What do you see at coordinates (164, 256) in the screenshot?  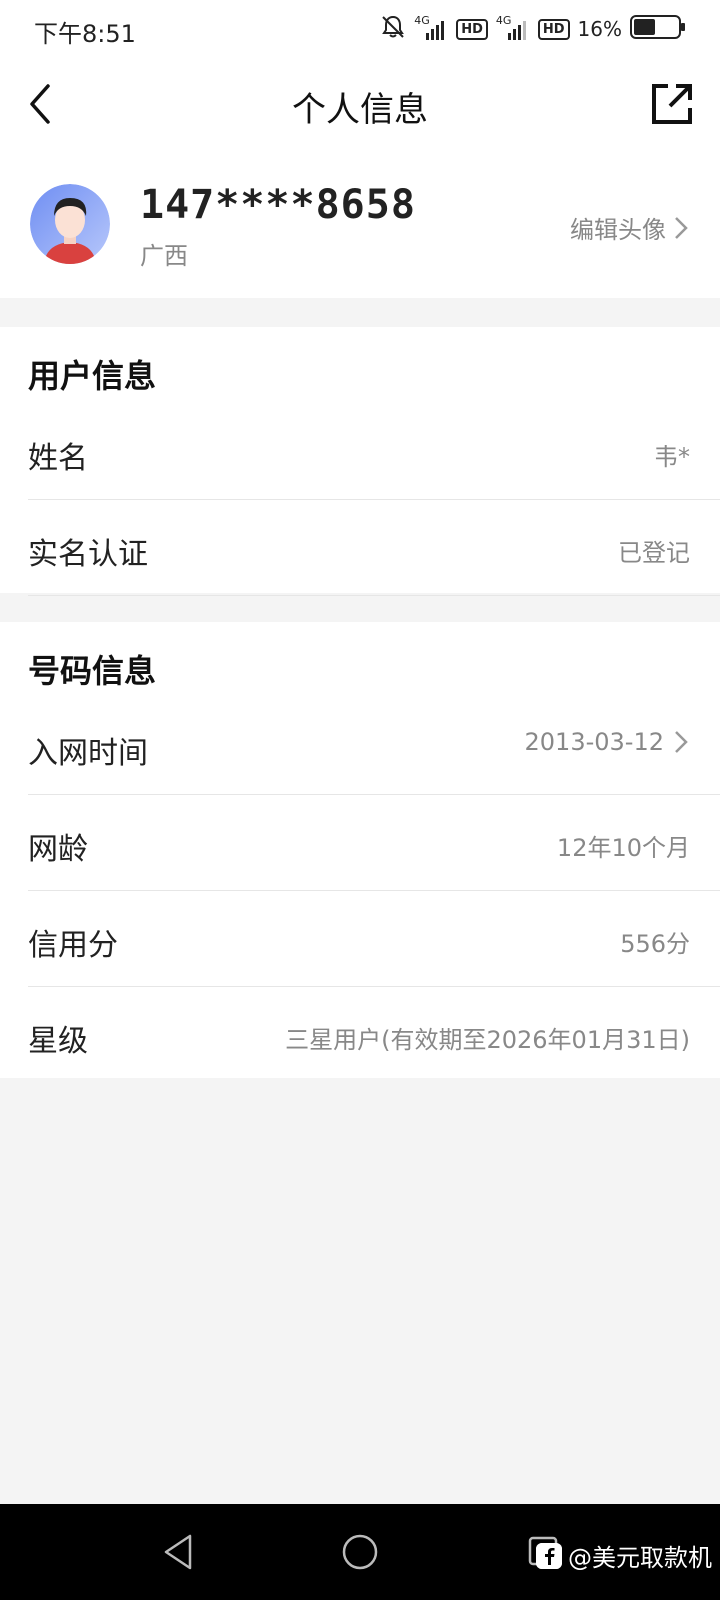 I see `region-label: 广西` at bounding box center [164, 256].